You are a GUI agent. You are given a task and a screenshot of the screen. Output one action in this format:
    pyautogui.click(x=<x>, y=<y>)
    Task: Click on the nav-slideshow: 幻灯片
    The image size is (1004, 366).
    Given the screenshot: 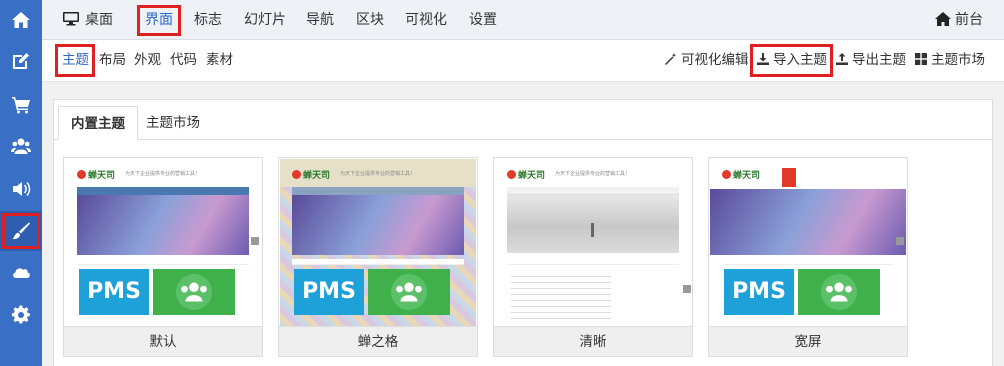 What is the action you would take?
    pyautogui.click(x=265, y=20)
    